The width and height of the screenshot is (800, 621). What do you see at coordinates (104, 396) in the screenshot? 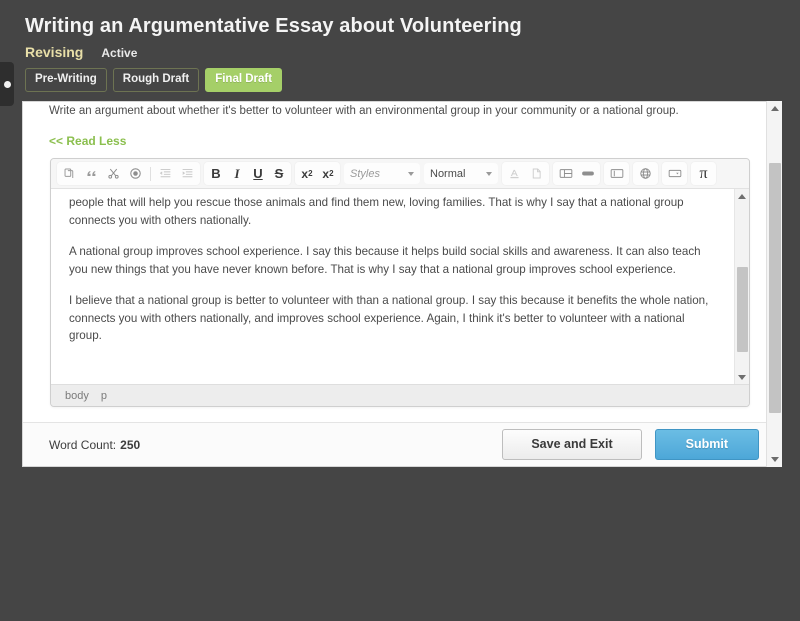
I see `element-path-p: p` at bounding box center [104, 396].